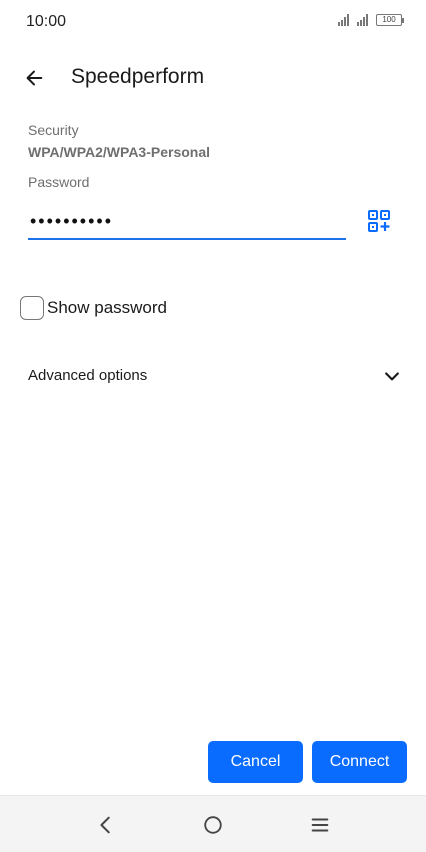 The image size is (426, 852). I want to click on nav-menu-button, so click(320, 825).